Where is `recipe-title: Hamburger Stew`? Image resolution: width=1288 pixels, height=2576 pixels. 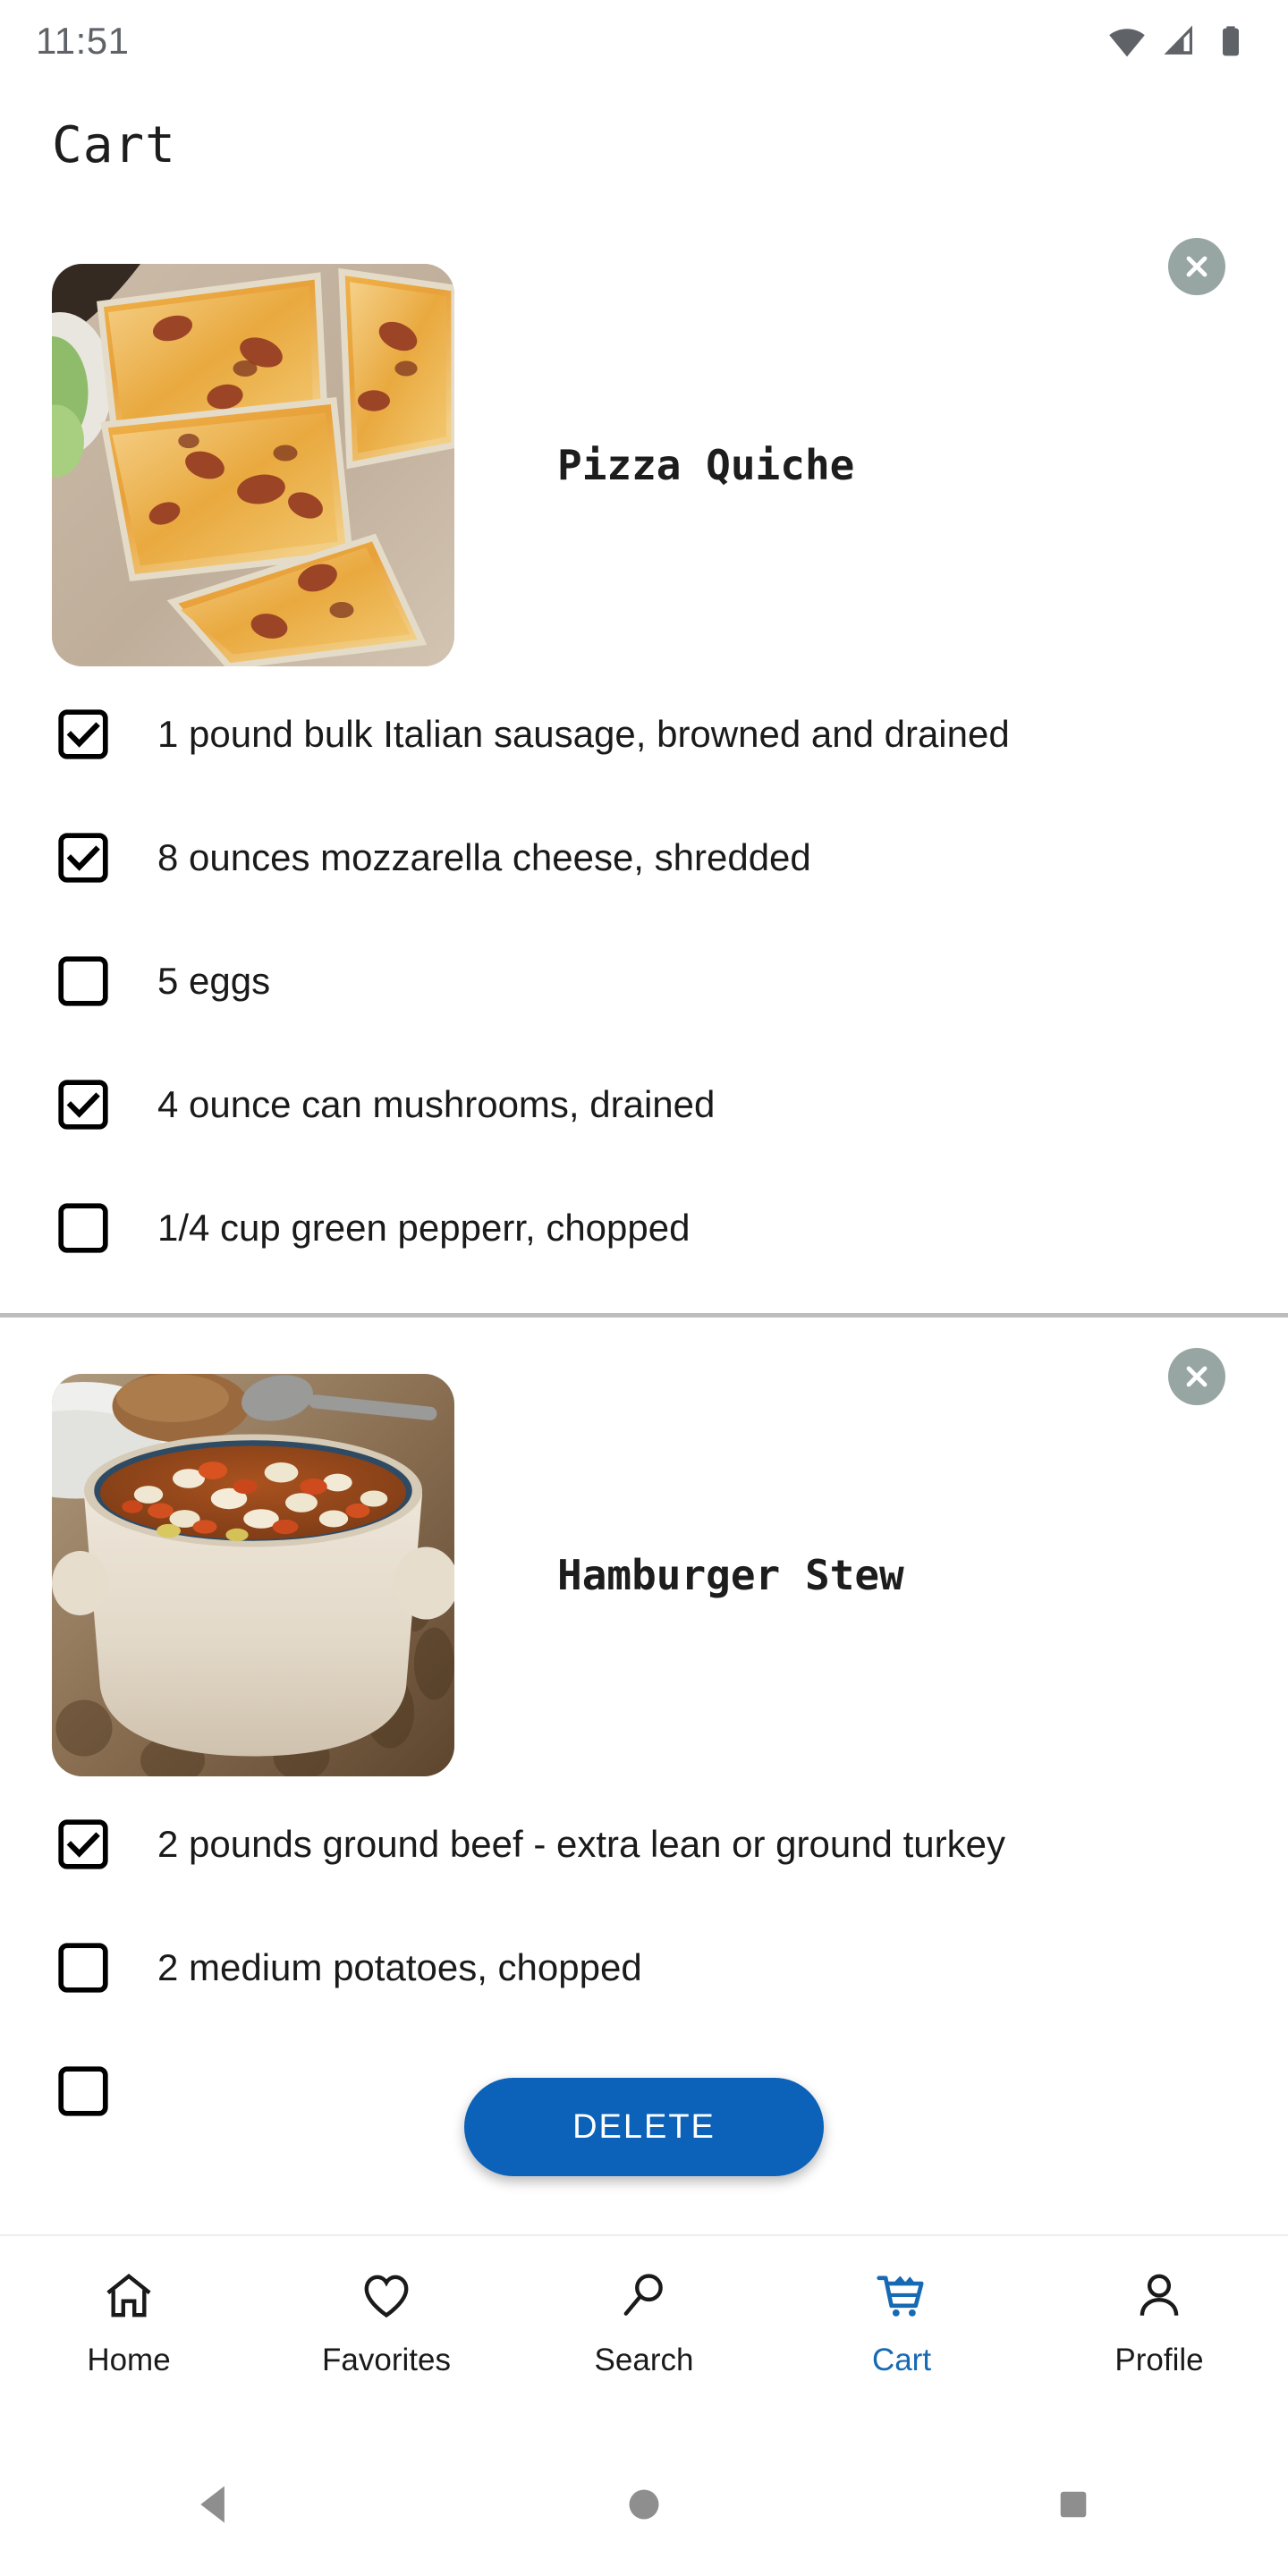
recipe-title: Hamburger Stew is located at coordinates (730, 1575).